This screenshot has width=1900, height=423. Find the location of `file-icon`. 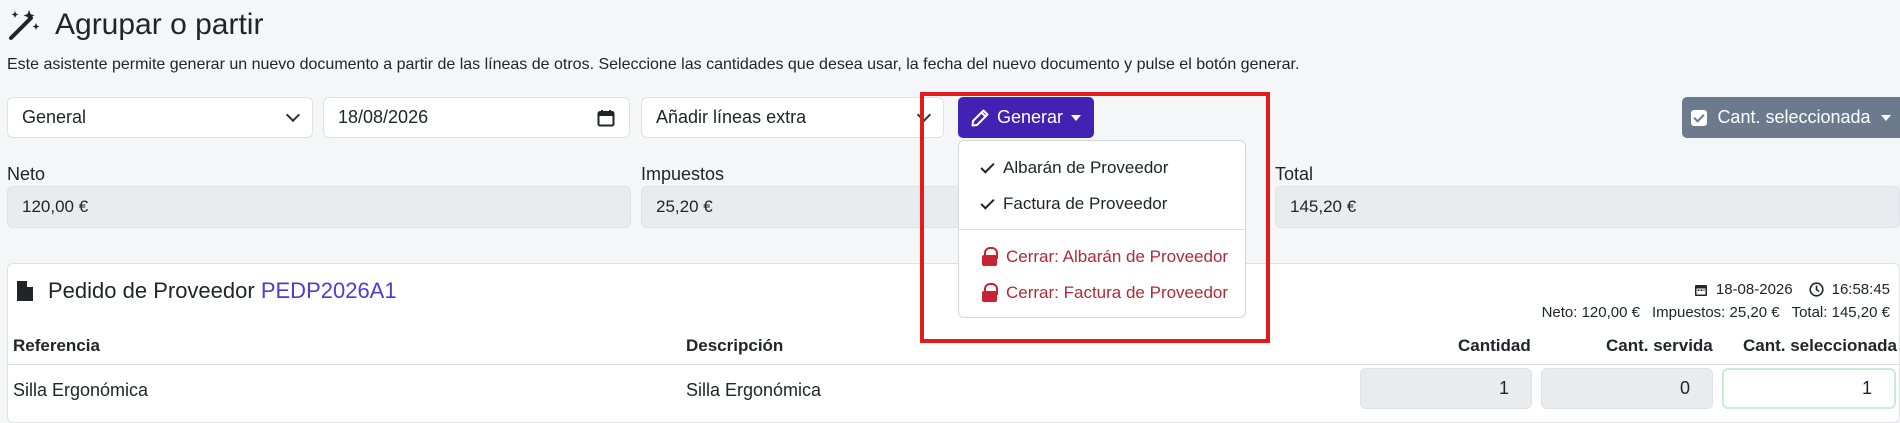

file-icon is located at coordinates (25, 291).